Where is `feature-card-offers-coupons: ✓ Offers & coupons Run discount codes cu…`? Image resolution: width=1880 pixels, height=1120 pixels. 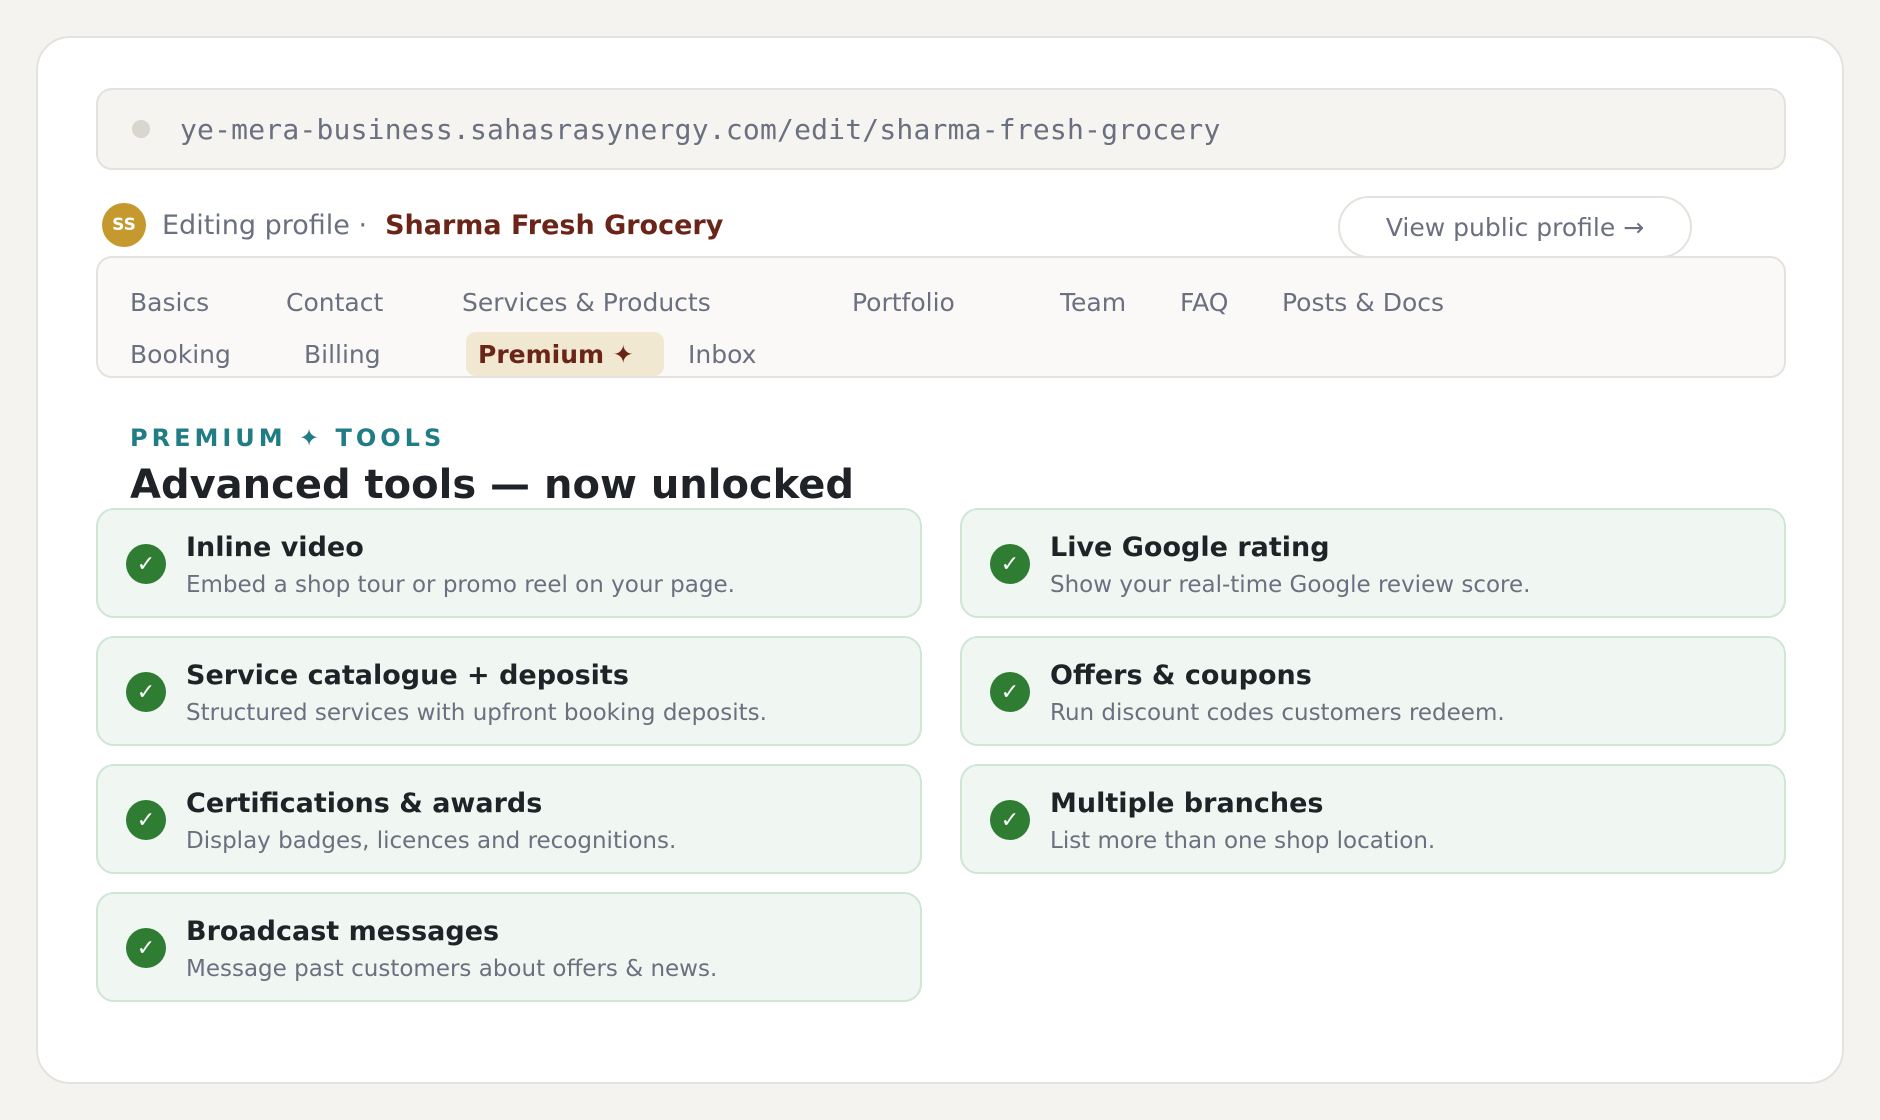 feature-card-offers-coupons: ✓ Offers & coupons Run discount codes cu… is located at coordinates (1373, 691).